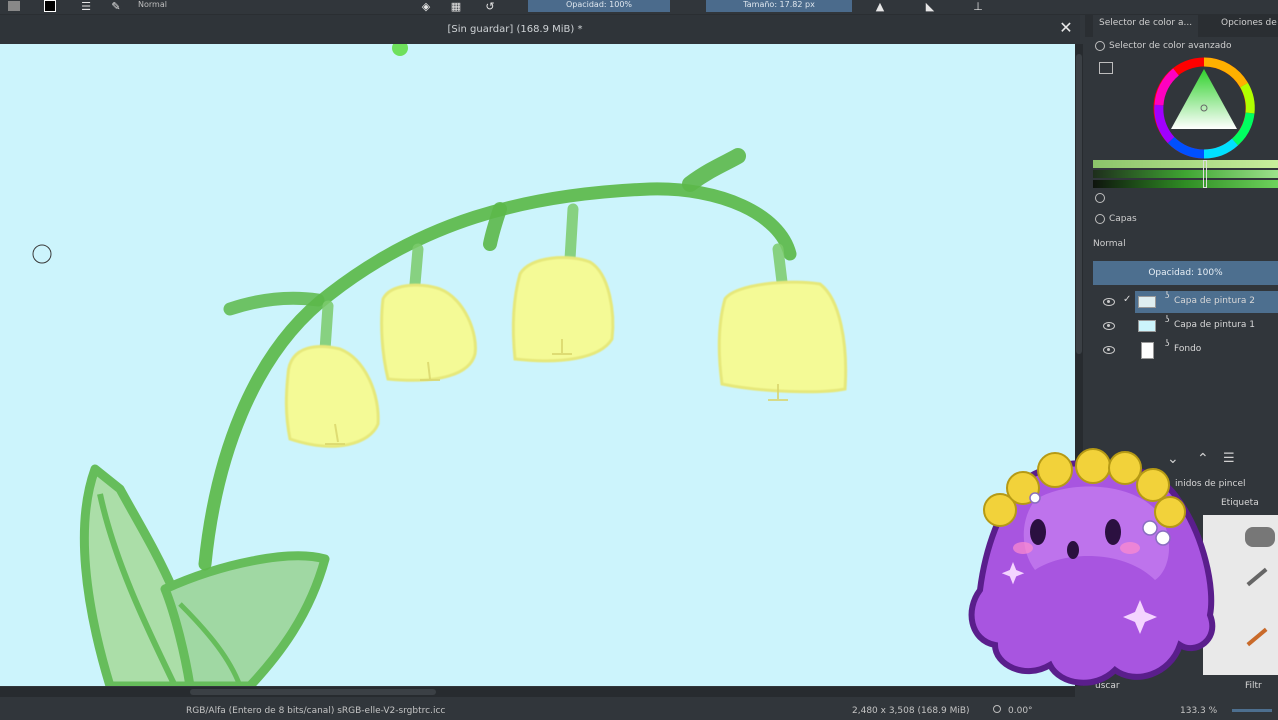  What do you see at coordinates (456, 6) in the screenshot?
I see `alpha-lock-icon: ▦` at bounding box center [456, 6].